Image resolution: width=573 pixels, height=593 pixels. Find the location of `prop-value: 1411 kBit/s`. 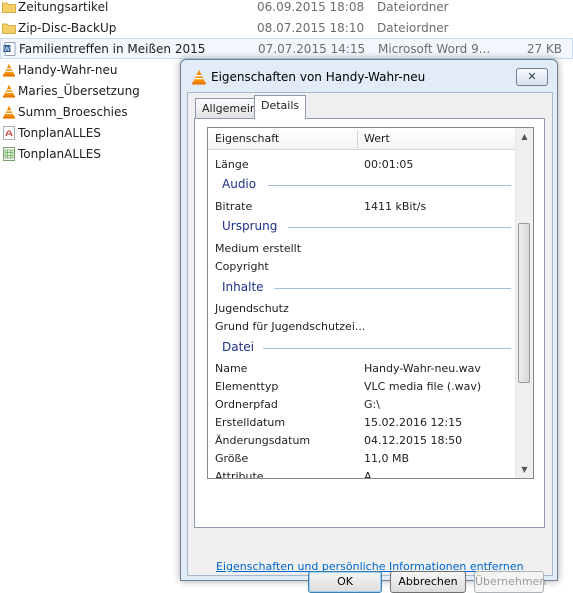

prop-value: 1411 kBit/s is located at coordinates (395, 206).